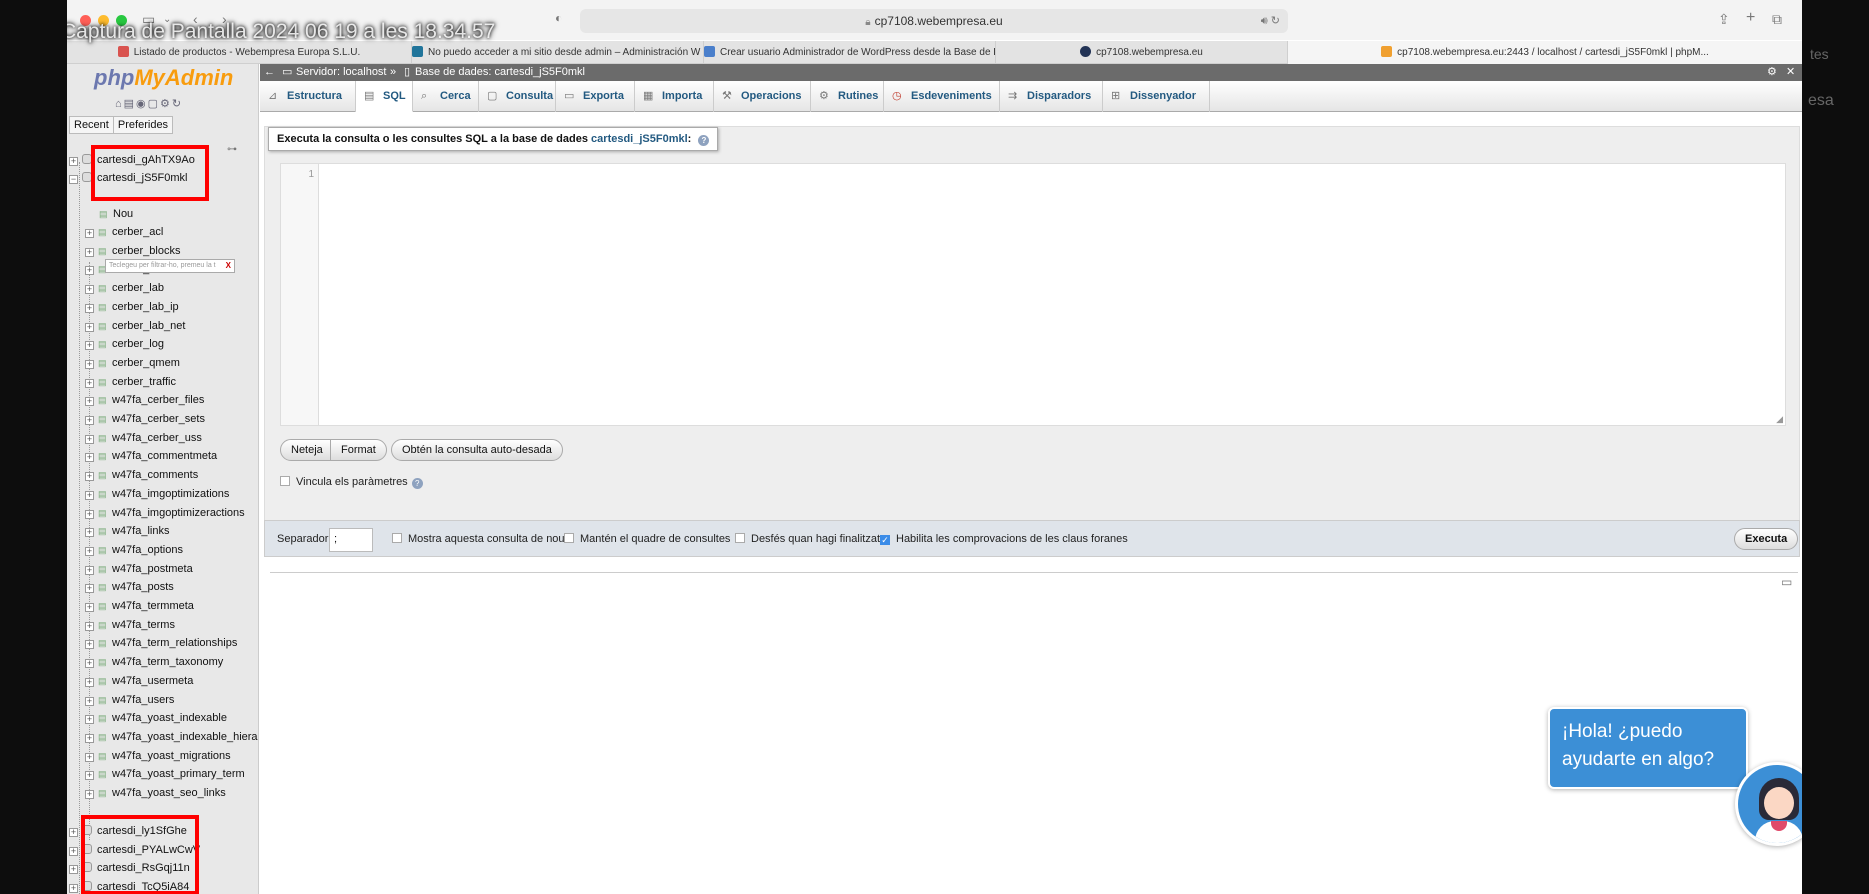 Image resolution: width=1869 pixels, height=894 pixels. I want to click on get-autosaved-query-button: Obtén la consulta auto-desada, so click(477, 450).